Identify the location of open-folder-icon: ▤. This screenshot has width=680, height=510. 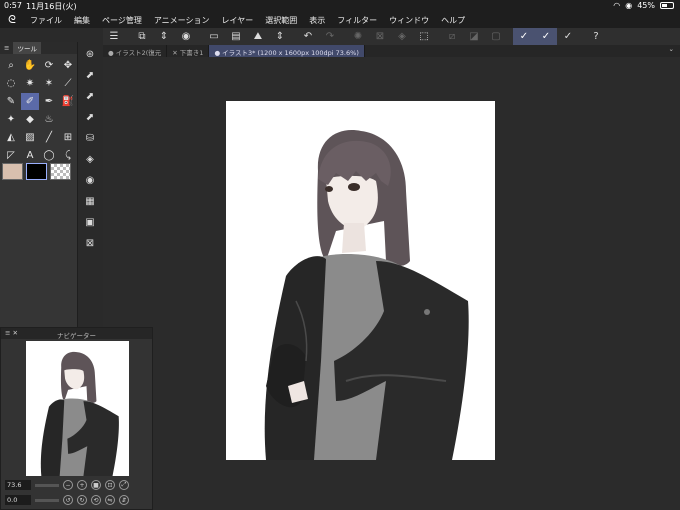
(236, 36).